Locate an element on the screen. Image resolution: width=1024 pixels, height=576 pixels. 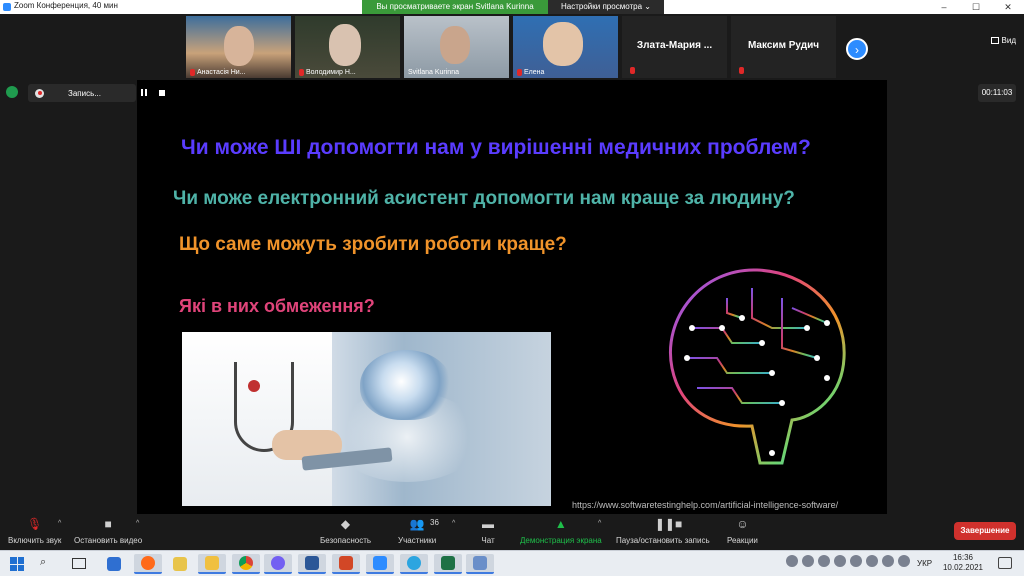
mic-muted-icon: 🎙 is located at coordinates (35, 524).